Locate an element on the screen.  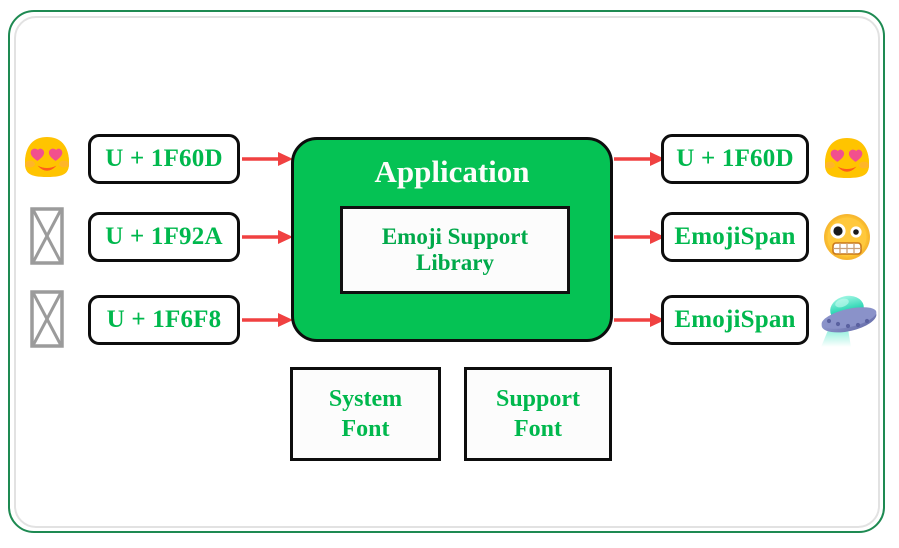
input-glyph-3-missing-tofu is located at coordinates (47, 319).